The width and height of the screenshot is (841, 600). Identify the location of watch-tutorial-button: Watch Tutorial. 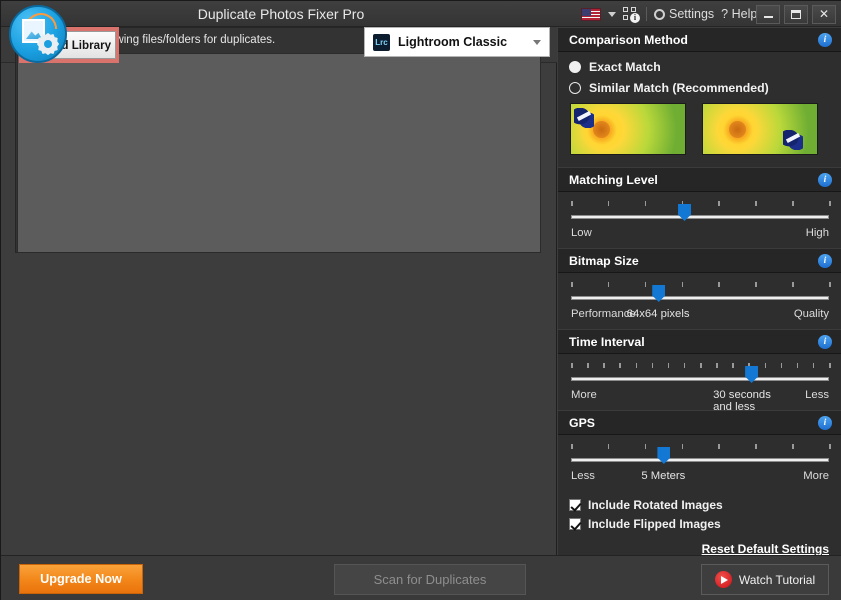
(765, 579).